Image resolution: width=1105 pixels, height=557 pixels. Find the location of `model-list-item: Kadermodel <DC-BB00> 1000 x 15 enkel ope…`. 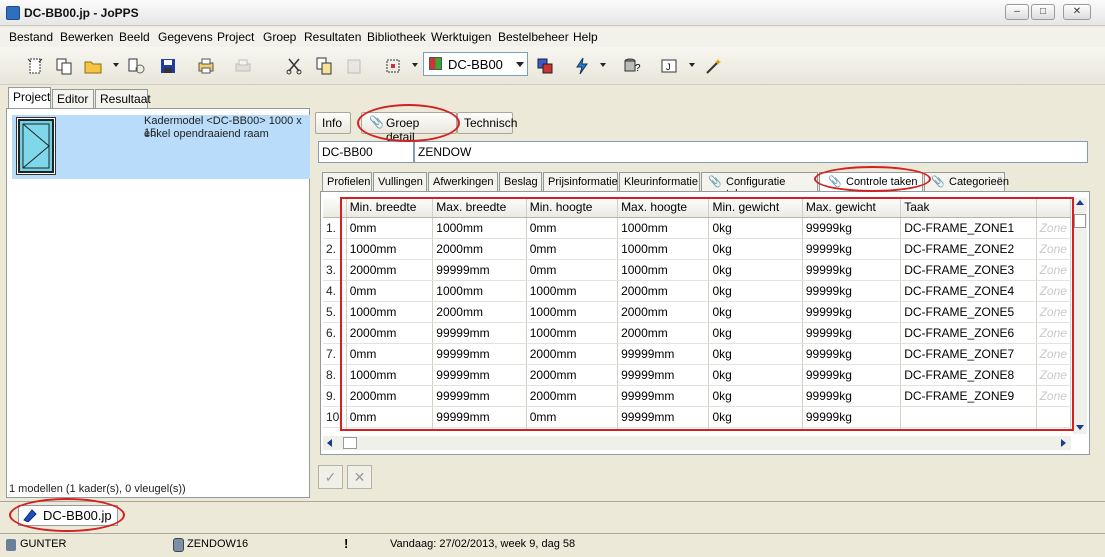

model-list-item: Kadermodel <DC-BB00> 1000 x 15 enkel ope… is located at coordinates (161, 147).